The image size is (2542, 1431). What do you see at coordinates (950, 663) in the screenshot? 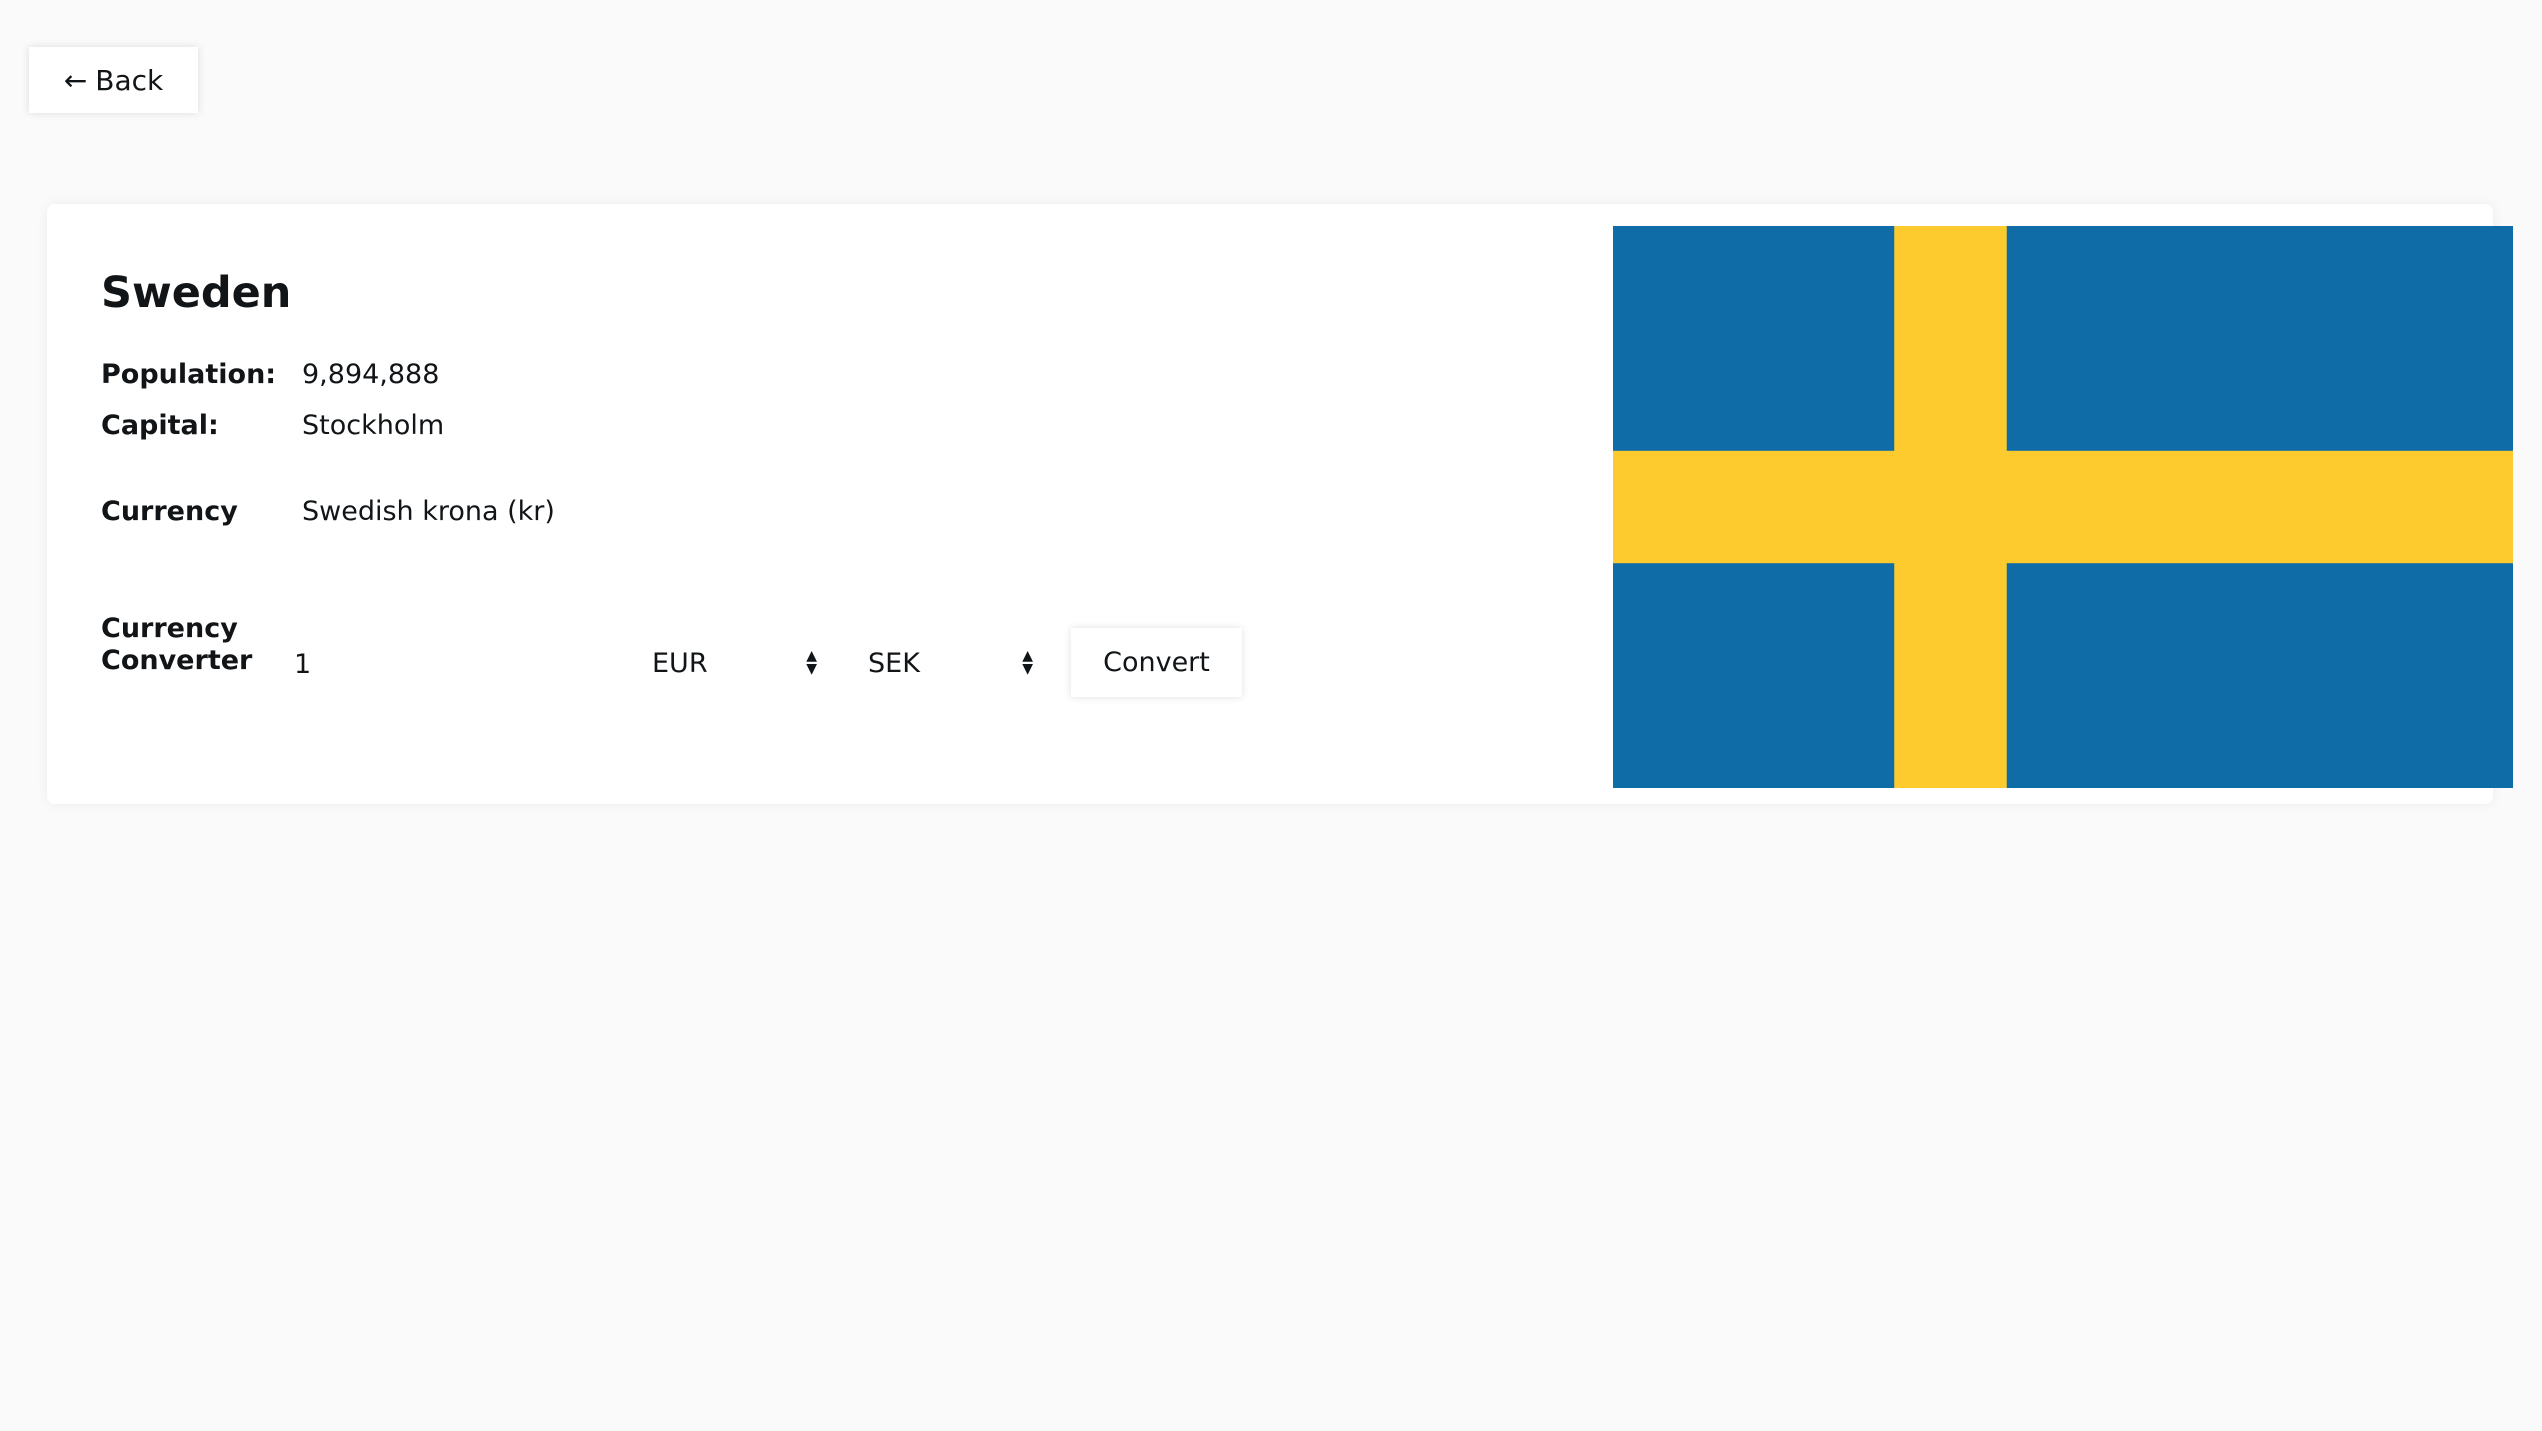
I see `to-currency-select: SEK ▲ ▼` at bounding box center [950, 663].